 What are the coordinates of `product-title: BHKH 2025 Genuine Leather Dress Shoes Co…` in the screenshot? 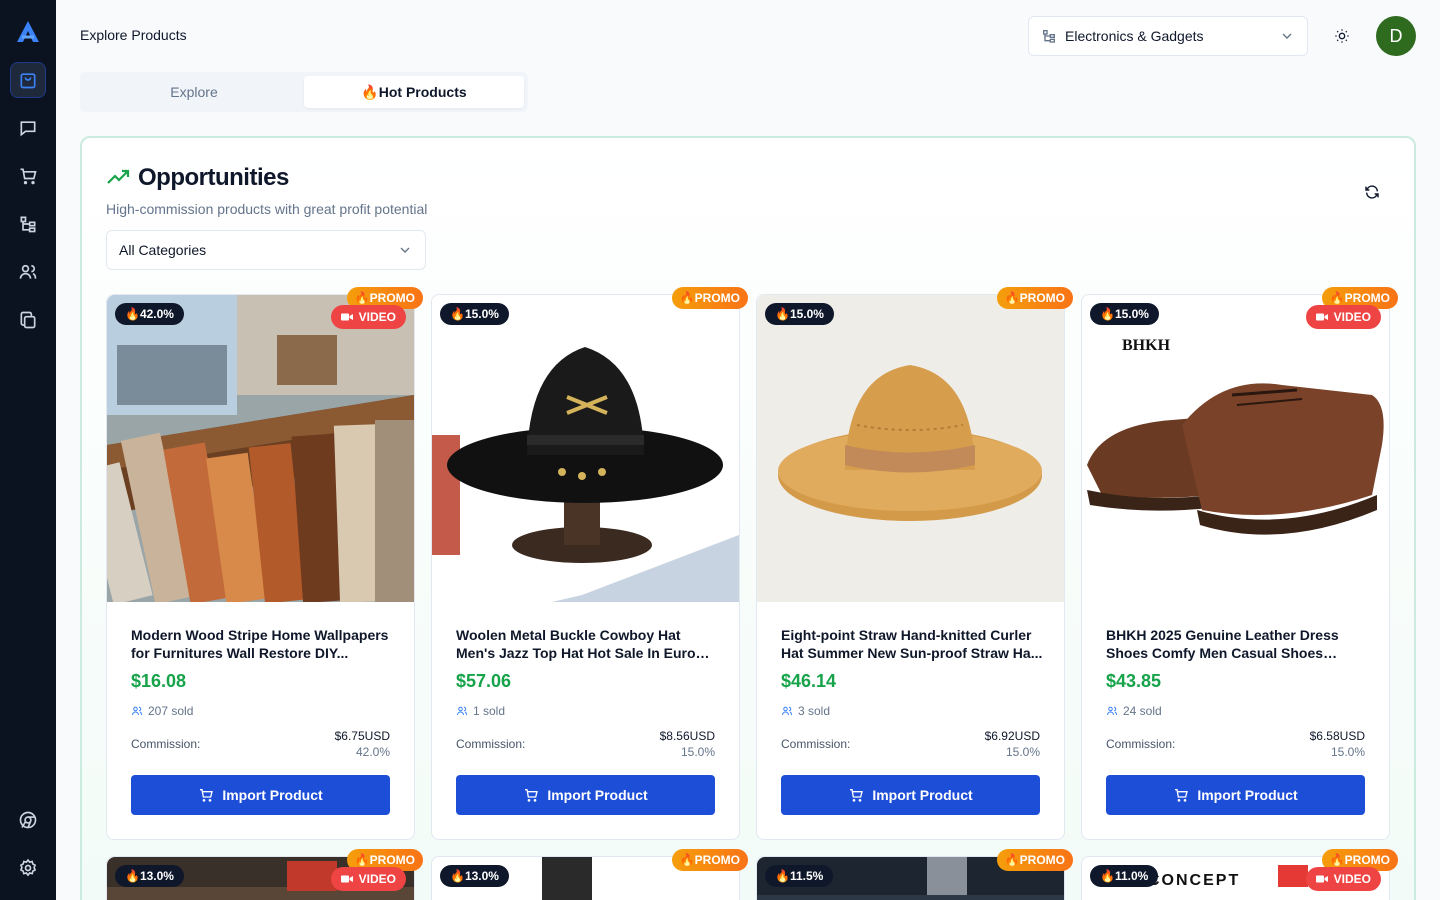 It's located at (1237, 644).